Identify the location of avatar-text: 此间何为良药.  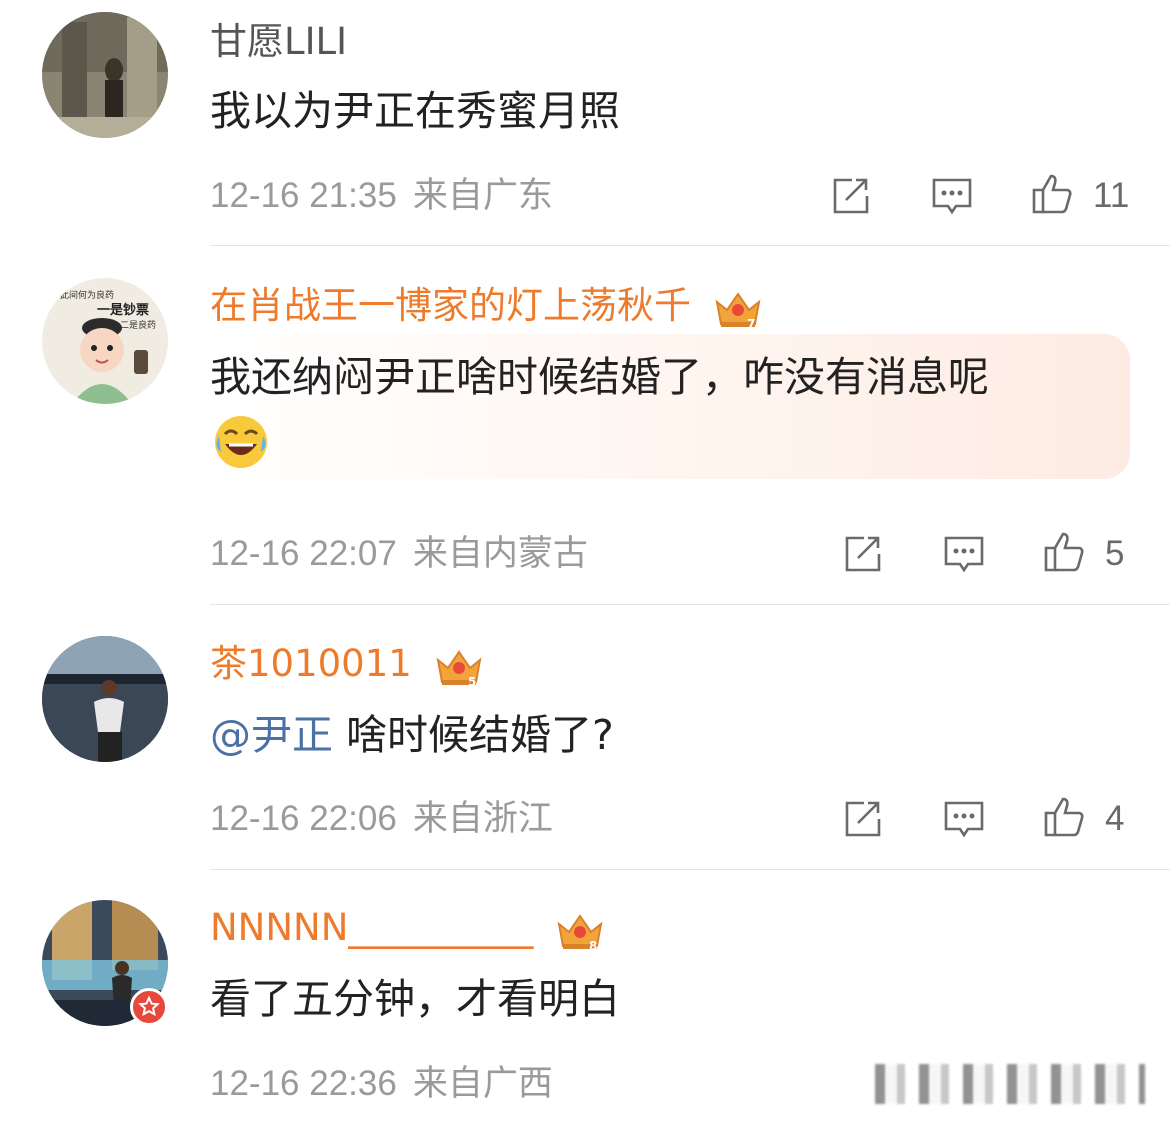
(87, 295).